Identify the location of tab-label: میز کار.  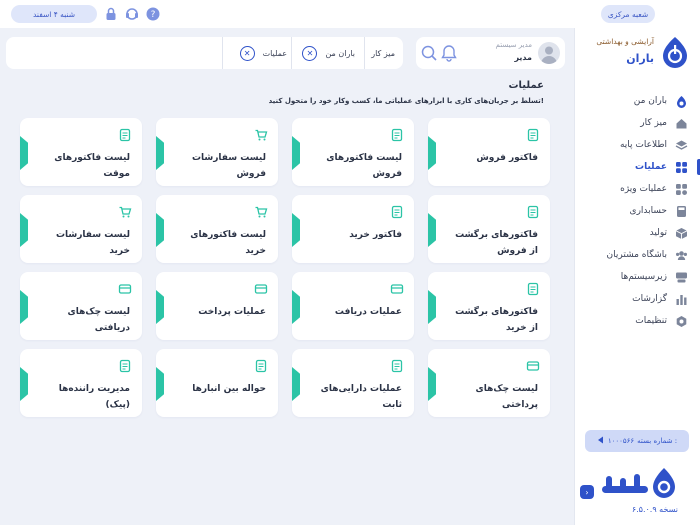
(383, 53).